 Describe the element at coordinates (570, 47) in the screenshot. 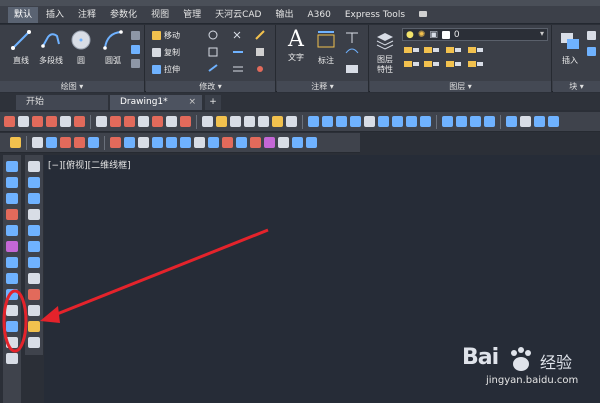

I see `insert-button: 插入` at that location.